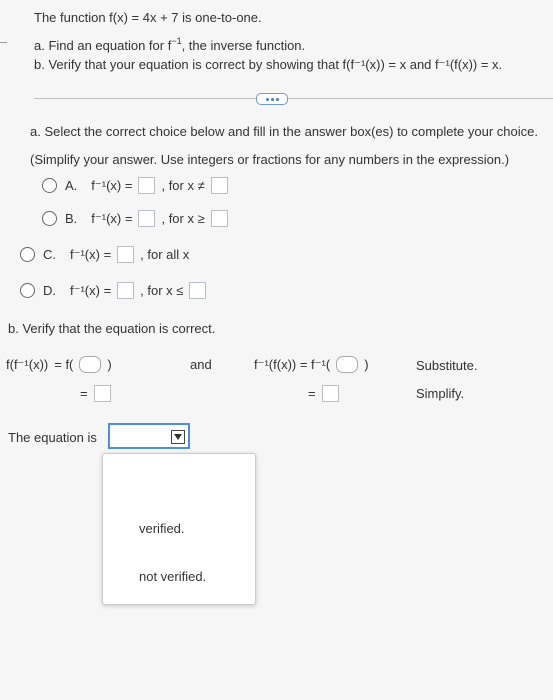  What do you see at coordinates (135, 218) in the screenshot?
I see `choice-b: B. f⁻¹(x) = , for x ≥` at bounding box center [135, 218].